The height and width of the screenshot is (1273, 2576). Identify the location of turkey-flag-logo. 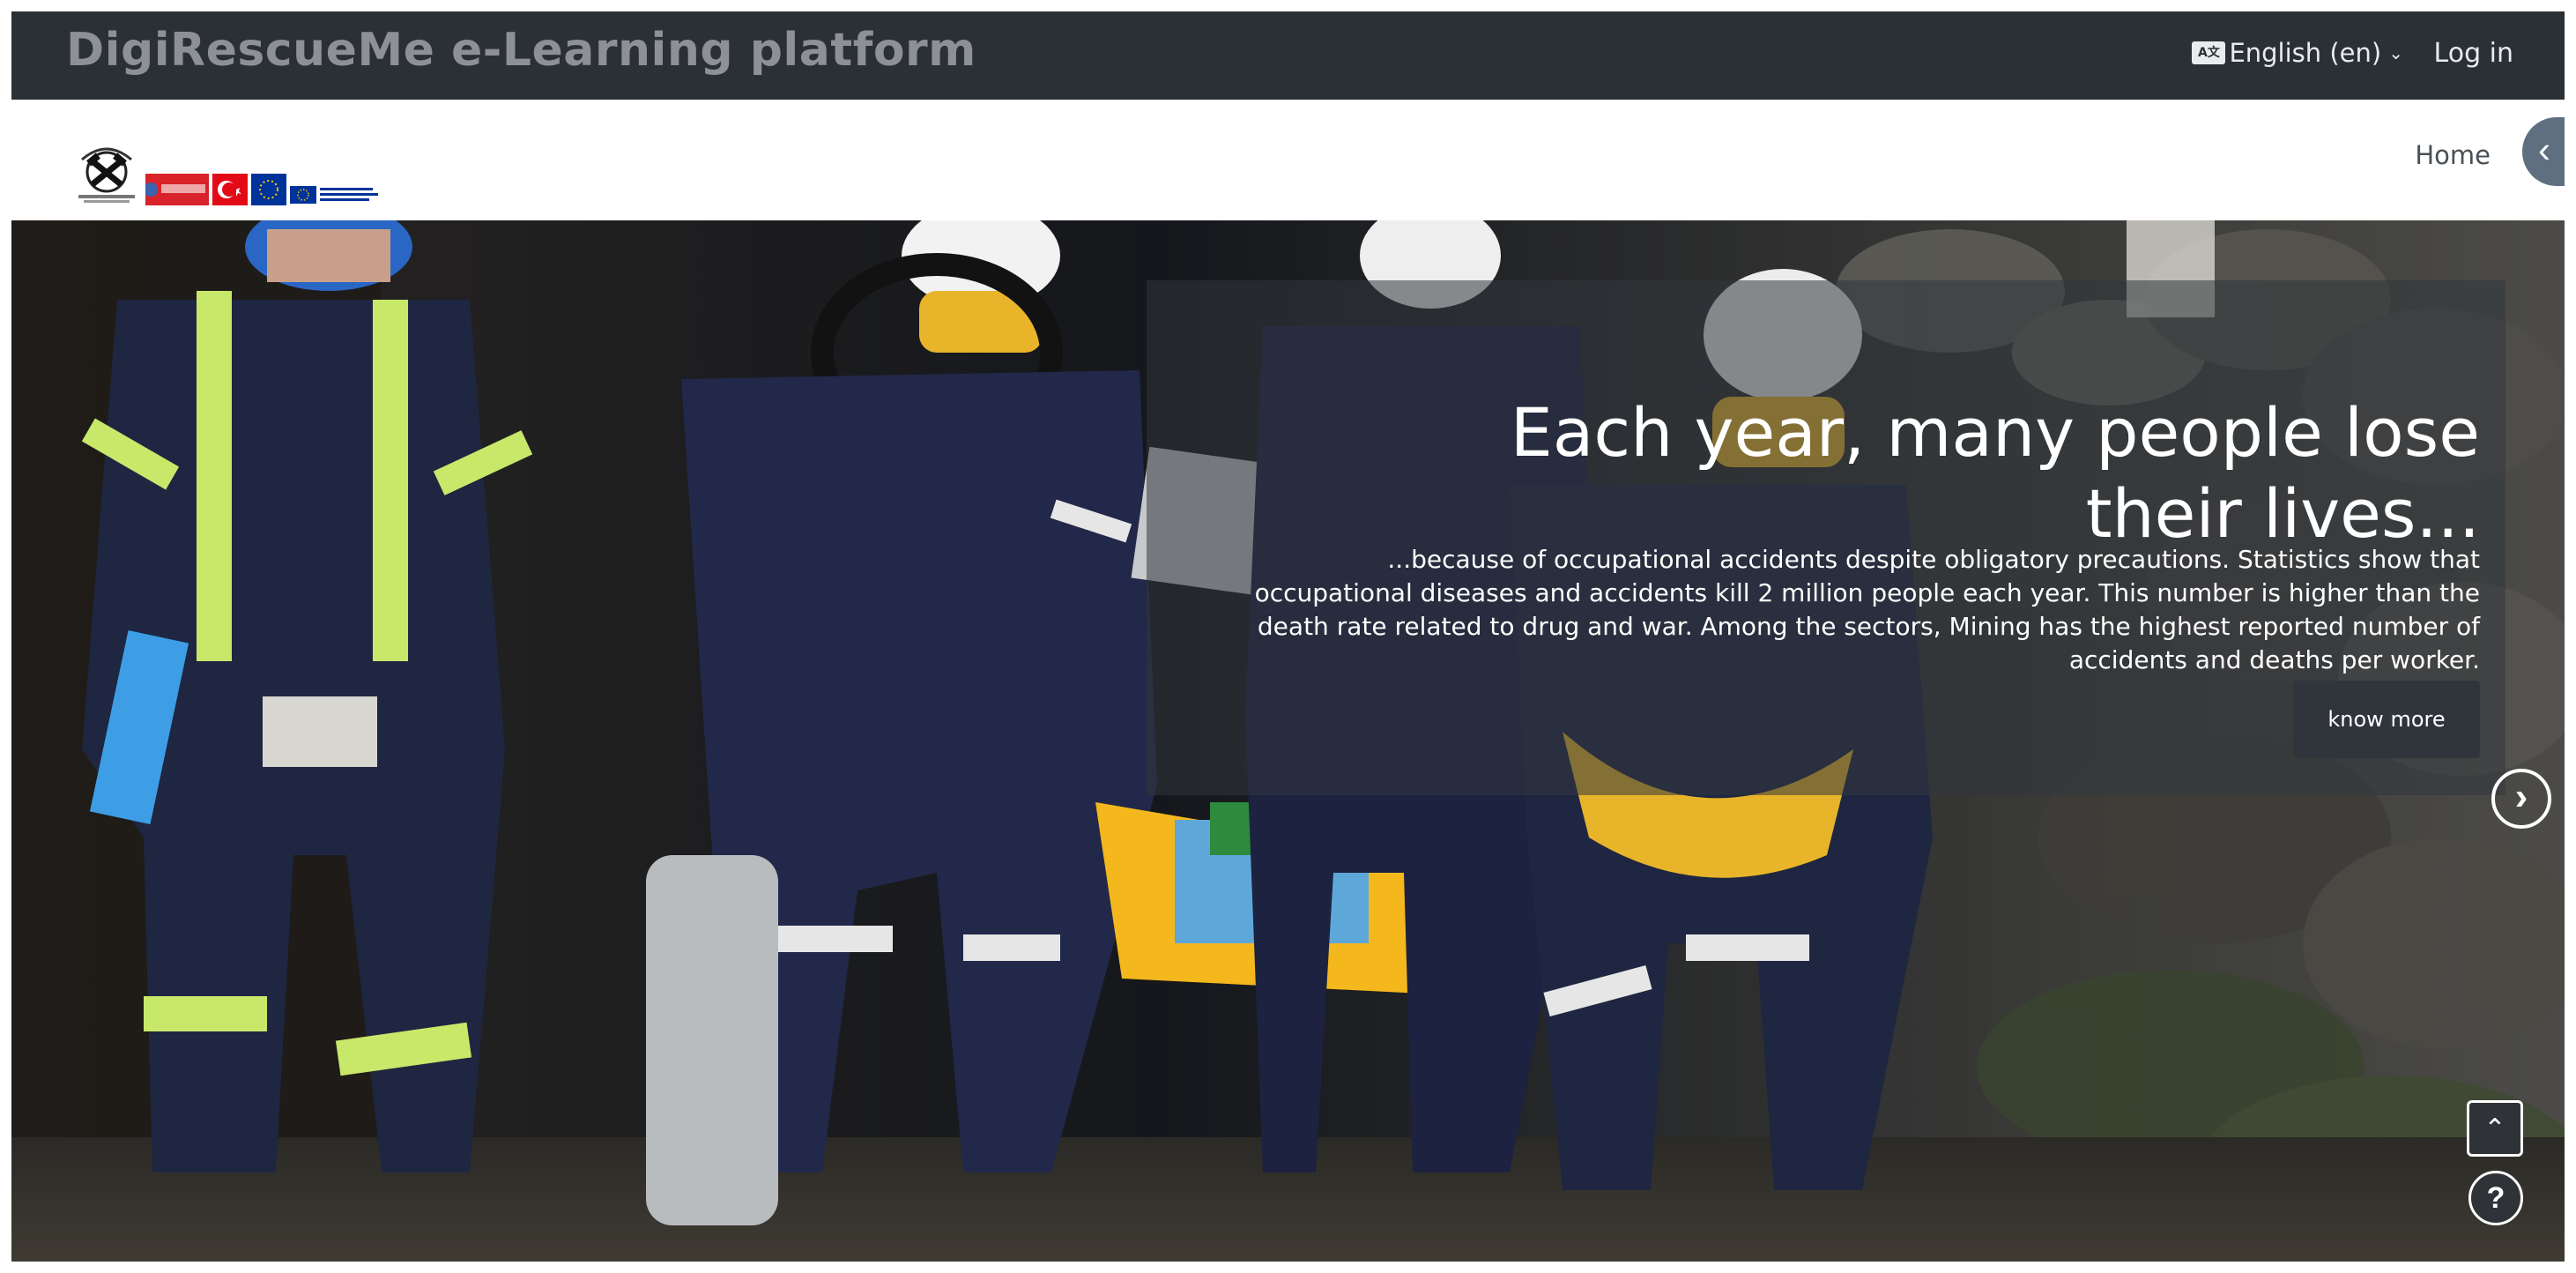
(230, 189).